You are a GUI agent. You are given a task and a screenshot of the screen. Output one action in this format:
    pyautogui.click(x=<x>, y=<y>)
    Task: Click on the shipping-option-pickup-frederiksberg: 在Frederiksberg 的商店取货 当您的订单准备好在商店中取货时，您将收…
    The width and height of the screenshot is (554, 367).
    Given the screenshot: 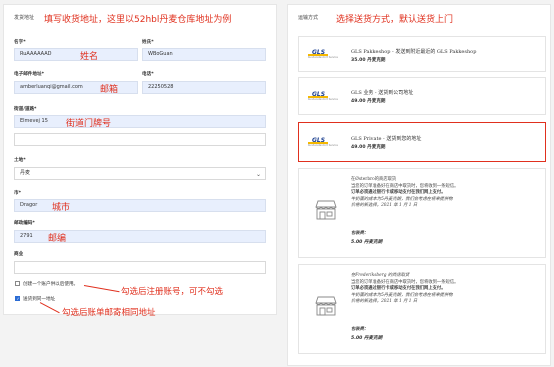 What is the action you would take?
    pyautogui.click(x=422, y=309)
    